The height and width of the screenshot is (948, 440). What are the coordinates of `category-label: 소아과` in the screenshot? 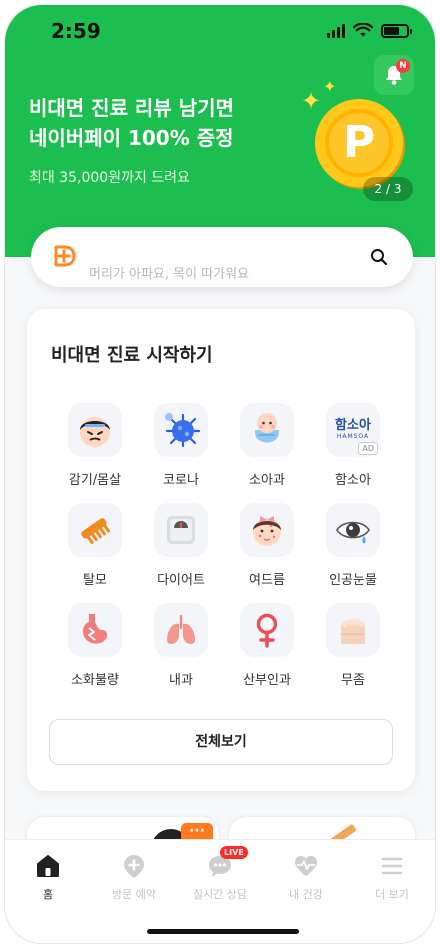 It's located at (267, 480).